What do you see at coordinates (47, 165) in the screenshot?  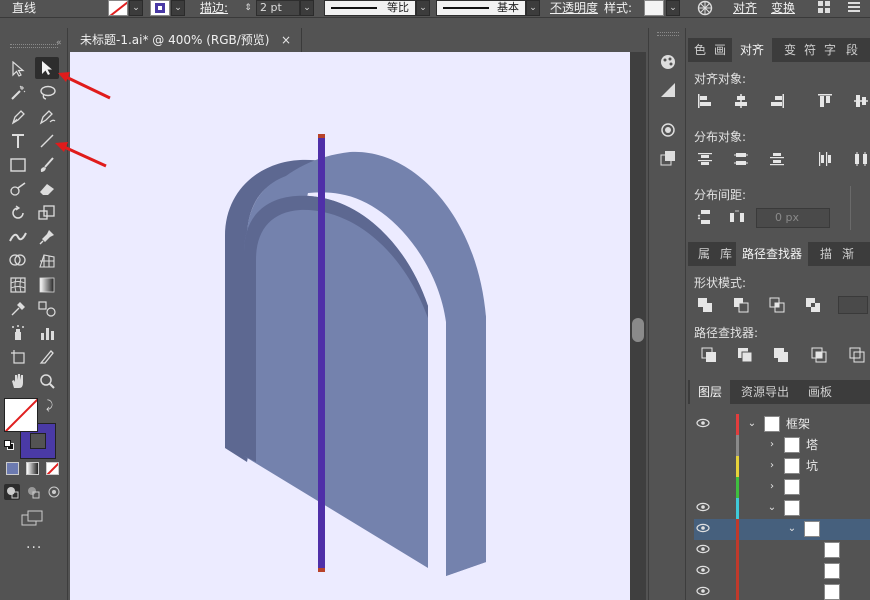 I see `paintbrush-tool-icon` at bounding box center [47, 165].